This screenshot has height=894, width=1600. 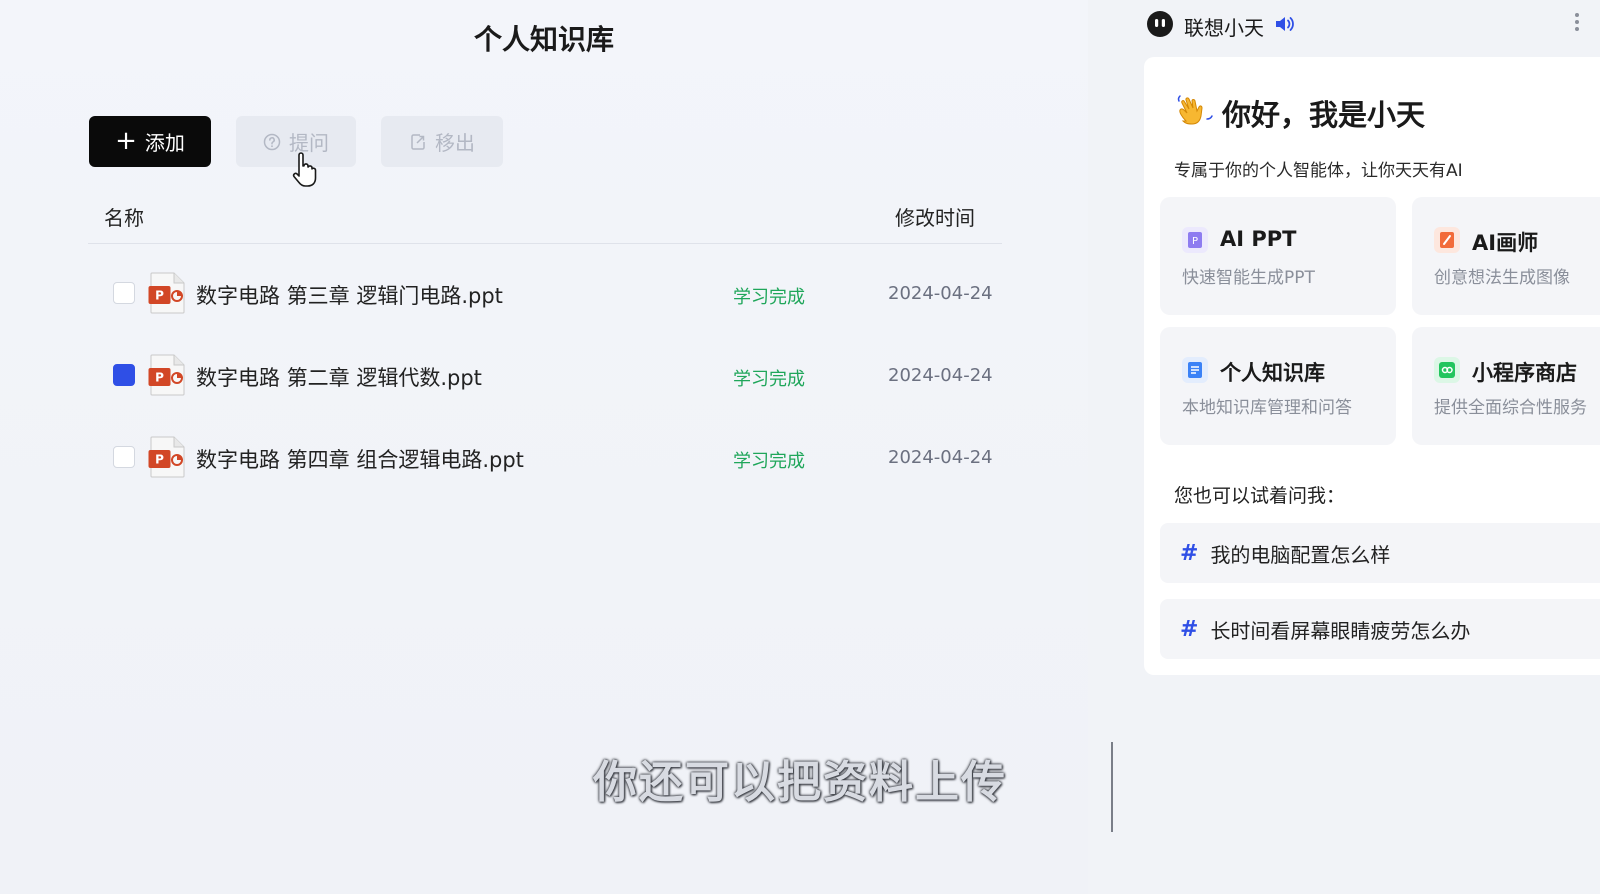 I want to click on feature-desc: 快速智能生成PPT, so click(x=1248, y=278).